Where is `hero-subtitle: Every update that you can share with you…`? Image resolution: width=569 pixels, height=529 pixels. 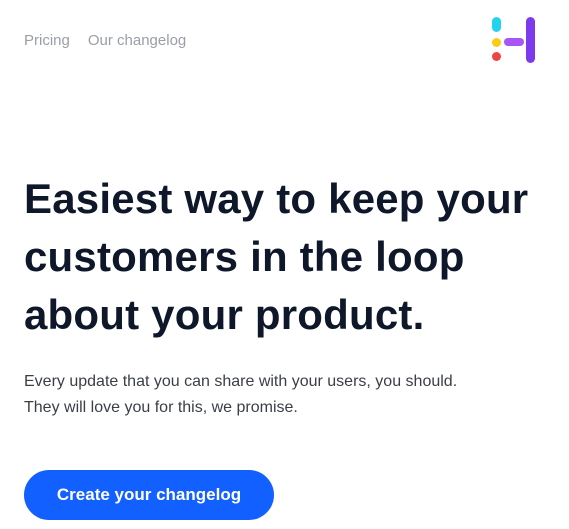 hero-subtitle: Every update that you can share with you… is located at coordinates (289, 395).